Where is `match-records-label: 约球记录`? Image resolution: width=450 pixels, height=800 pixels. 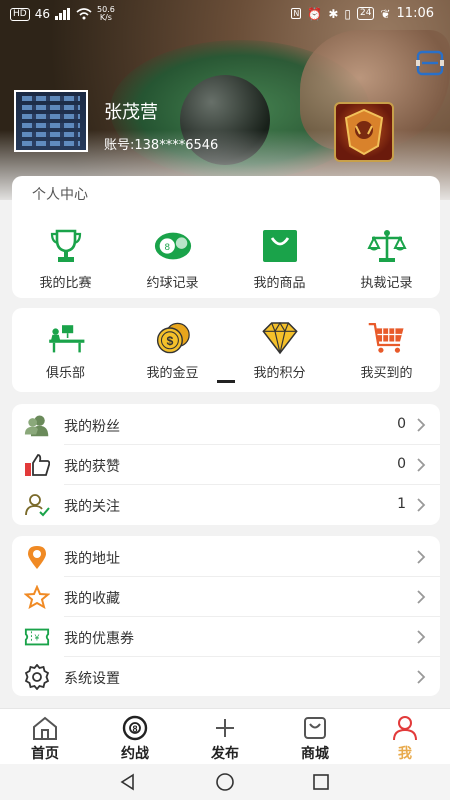
match-records-label: 约球记录 is located at coordinates (172, 283).